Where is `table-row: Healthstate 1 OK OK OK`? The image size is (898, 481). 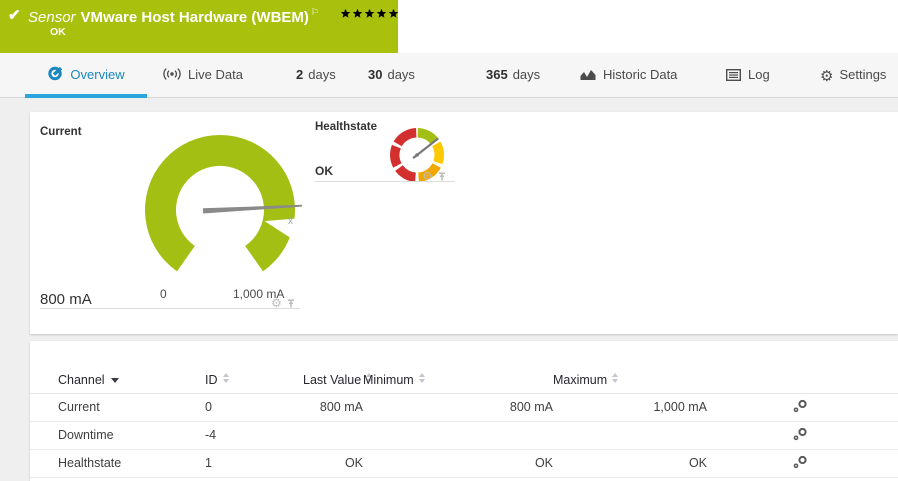 table-row: Healthstate 1 OK OK OK is located at coordinates (464, 463).